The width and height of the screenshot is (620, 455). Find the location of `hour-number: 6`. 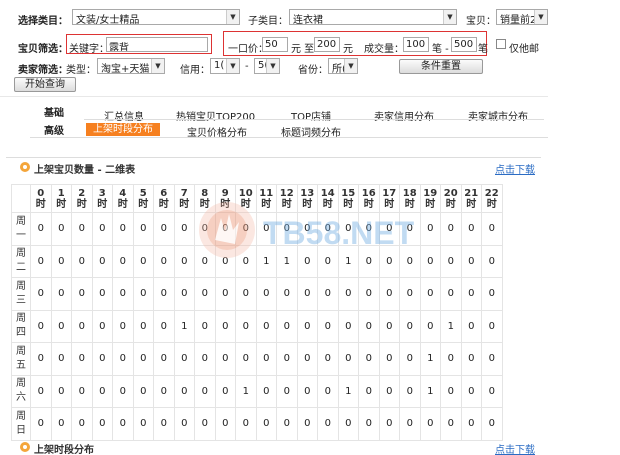

hour-number: 6 is located at coordinates (164, 193).